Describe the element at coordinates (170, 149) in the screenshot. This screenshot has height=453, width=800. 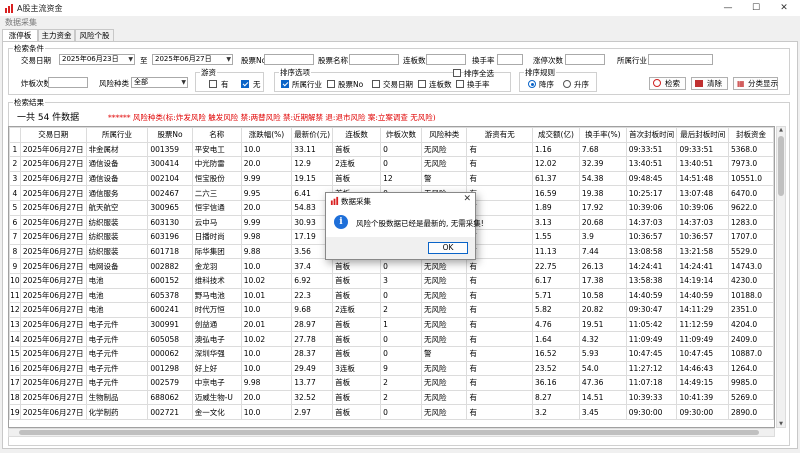
I see `table-cell: 001359` at that location.